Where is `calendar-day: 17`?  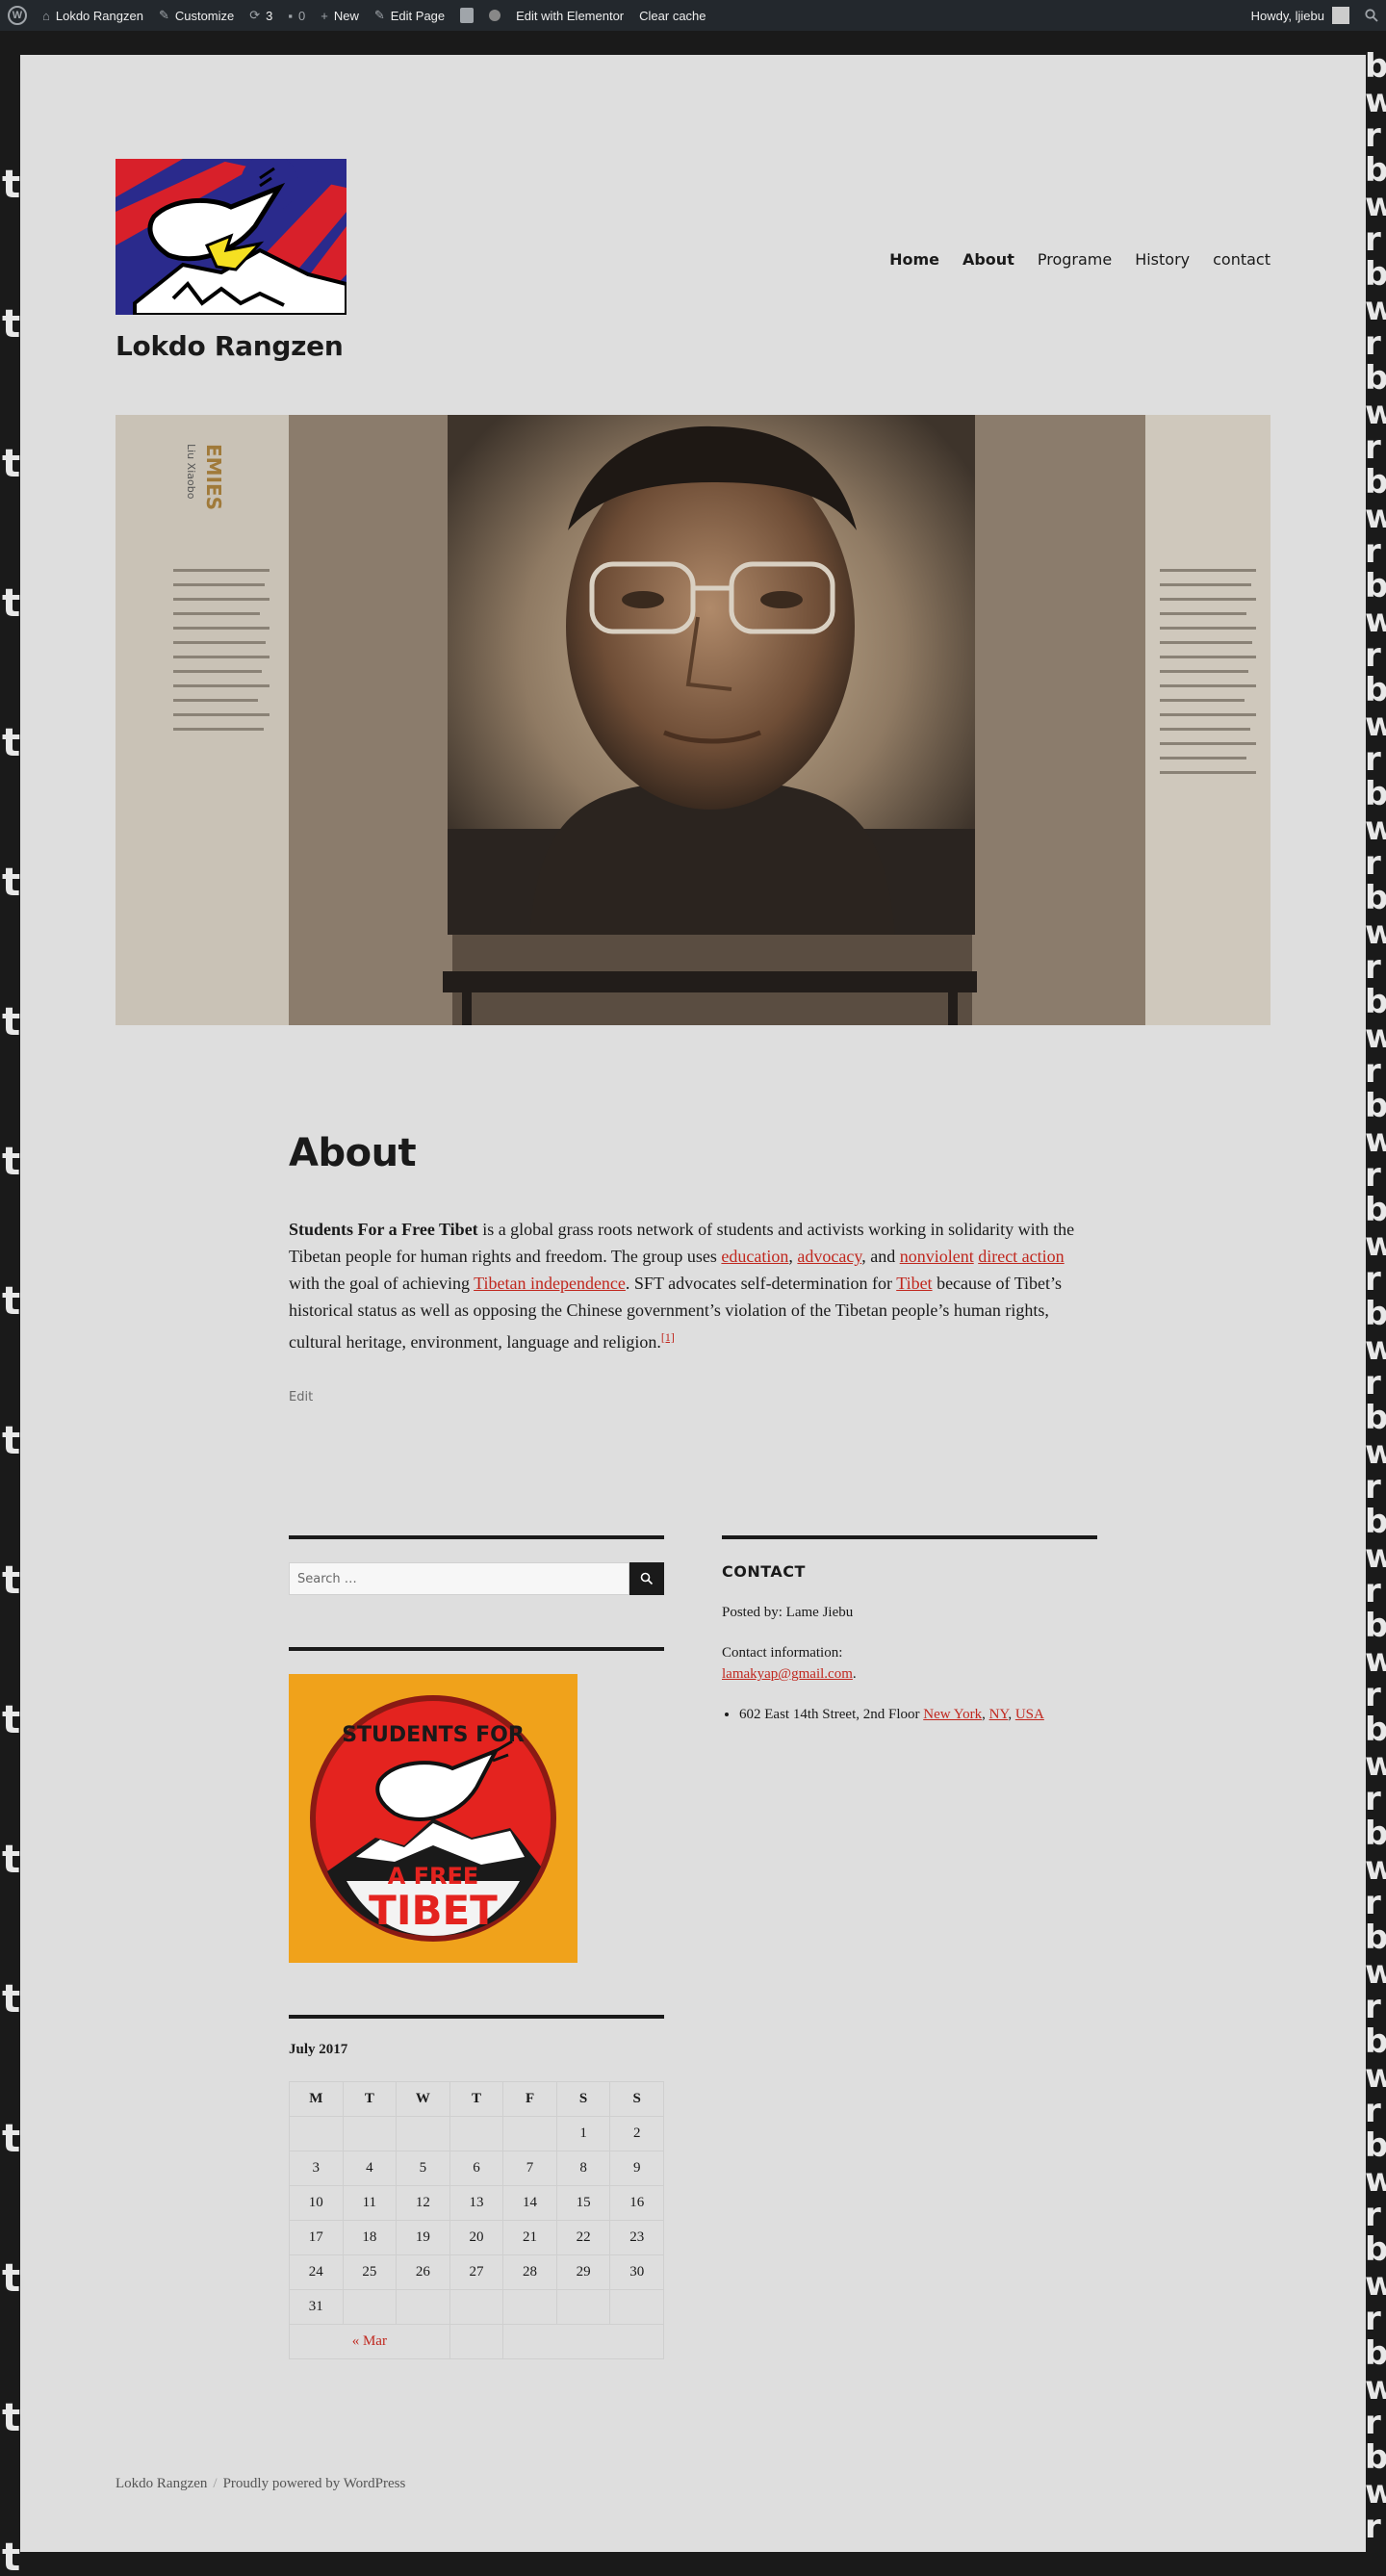 calendar-day: 17 is located at coordinates (316, 2237).